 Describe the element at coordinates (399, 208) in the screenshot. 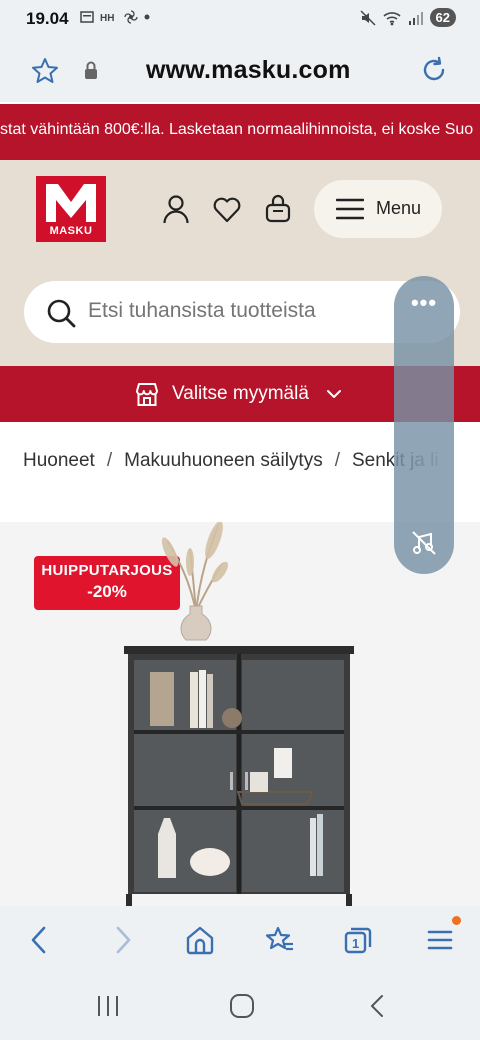

I see `menu-label: Menu` at that location.